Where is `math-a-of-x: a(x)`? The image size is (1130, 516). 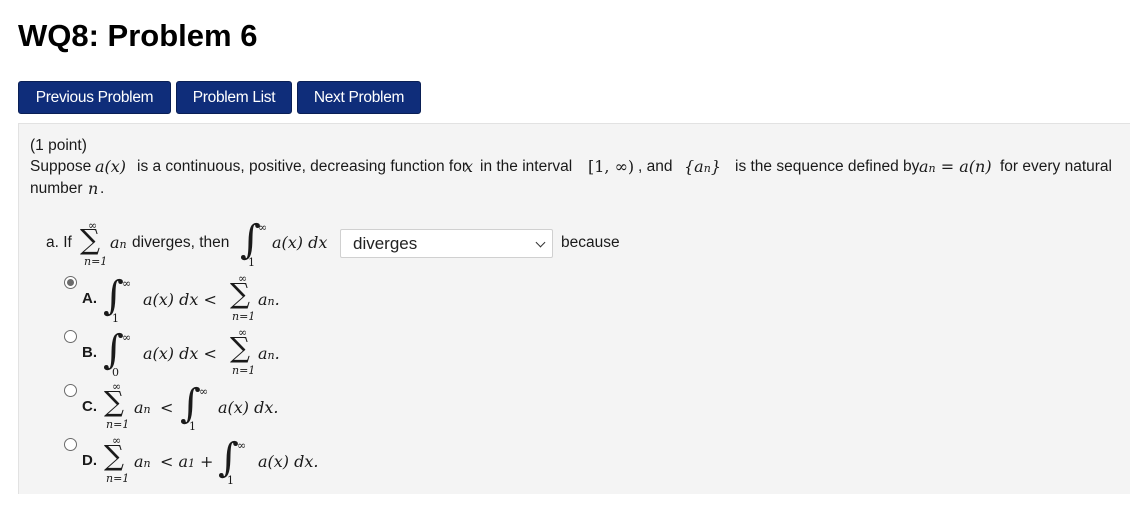
math-a-of-x: a(x) is located at coordinates (111, 166).